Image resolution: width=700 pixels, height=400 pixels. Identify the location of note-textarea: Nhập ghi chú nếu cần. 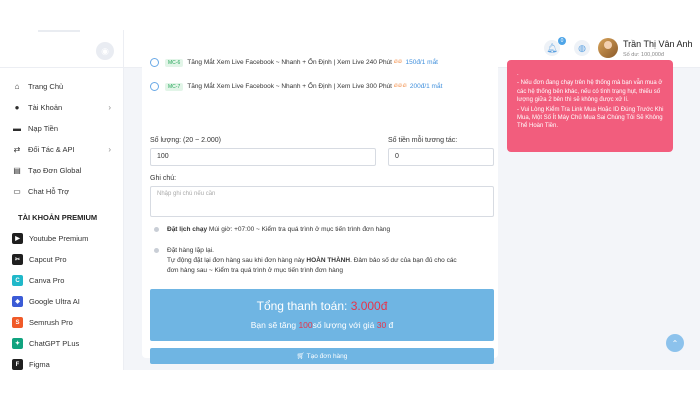
(322, 201).